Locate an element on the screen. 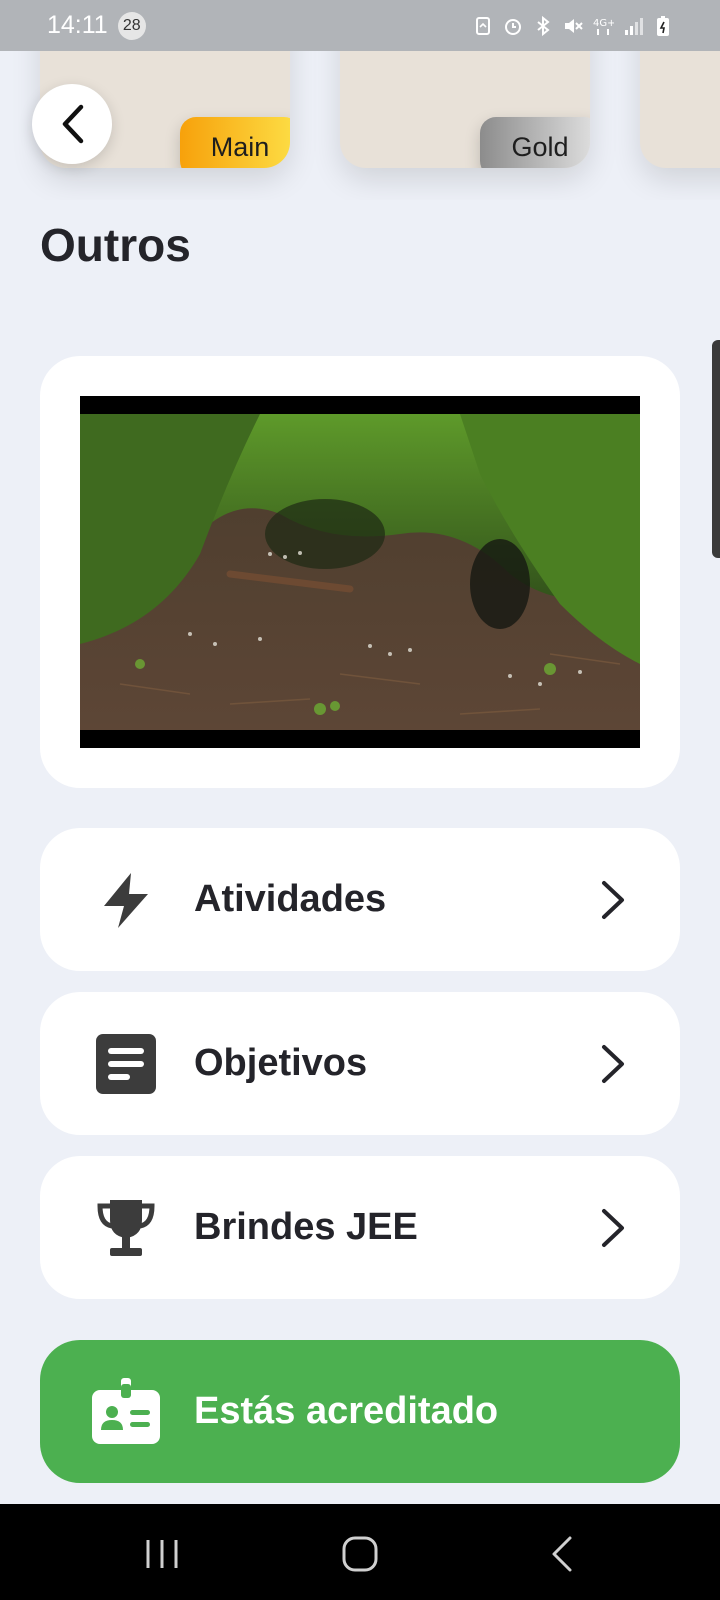 The height and width of the screenshot is (1600, 720). back-icon is located at coordinates (564, 1554).